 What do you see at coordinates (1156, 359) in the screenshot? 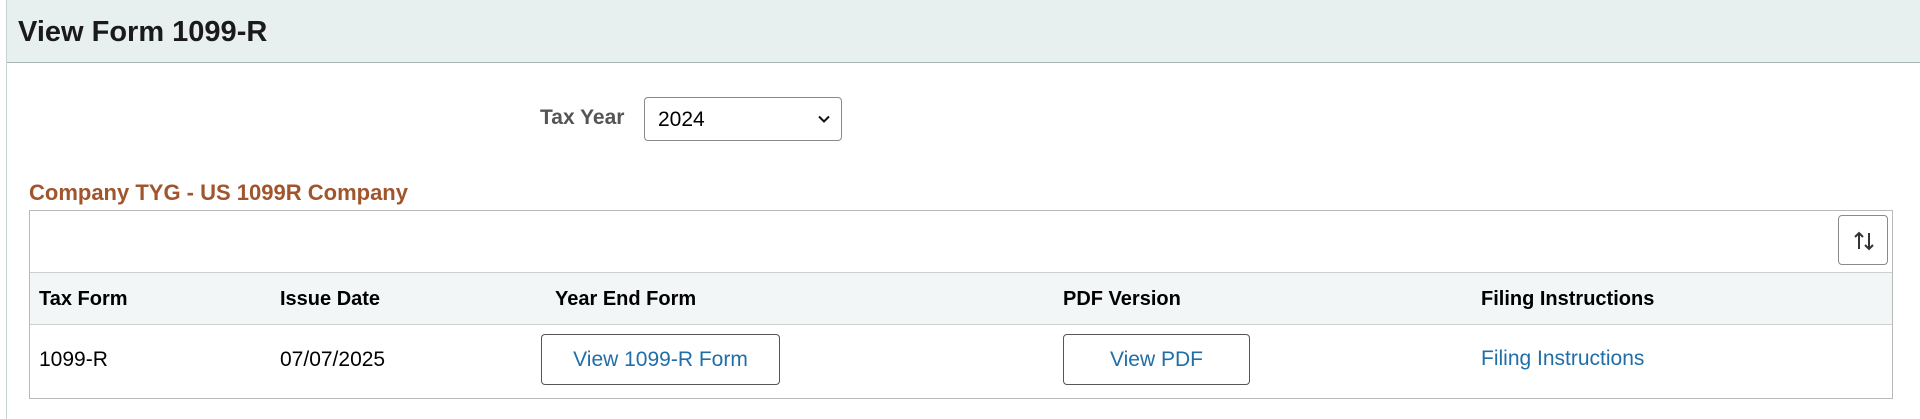
I see `view-pdf-button: View PDF` at bounding box center [1156, 359].